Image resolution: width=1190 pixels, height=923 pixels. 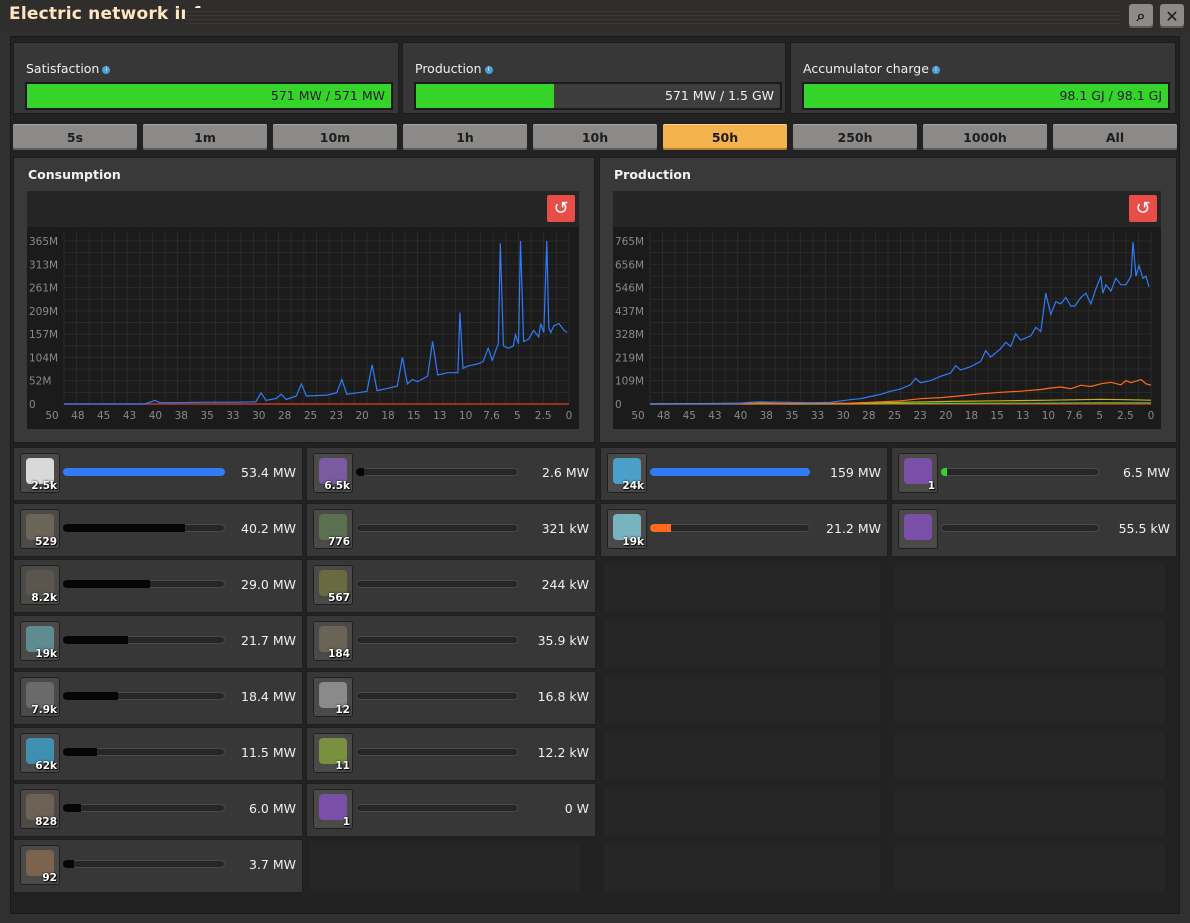 I want to click on x-tick-label: 40, so click(x=740, y=416).